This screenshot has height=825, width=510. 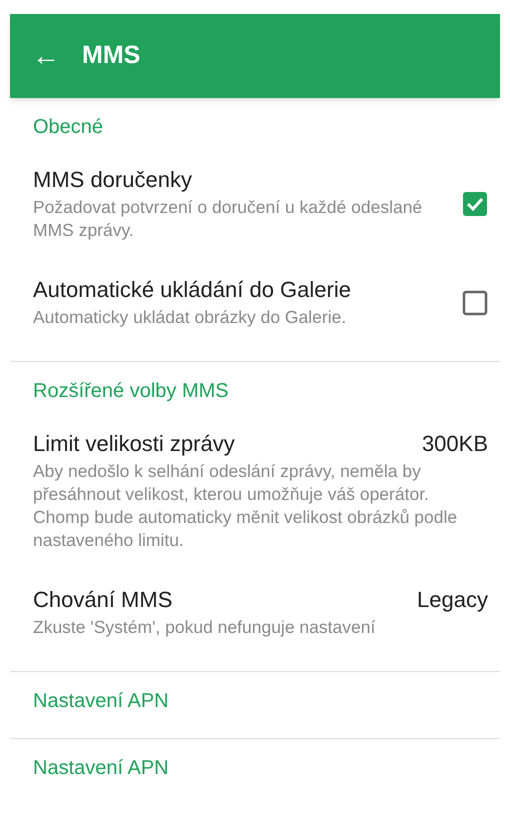 What do you see at coordinates (475, 204) in the screenshot?
I see `checked-checkbox` at bounding box center [475, 204].